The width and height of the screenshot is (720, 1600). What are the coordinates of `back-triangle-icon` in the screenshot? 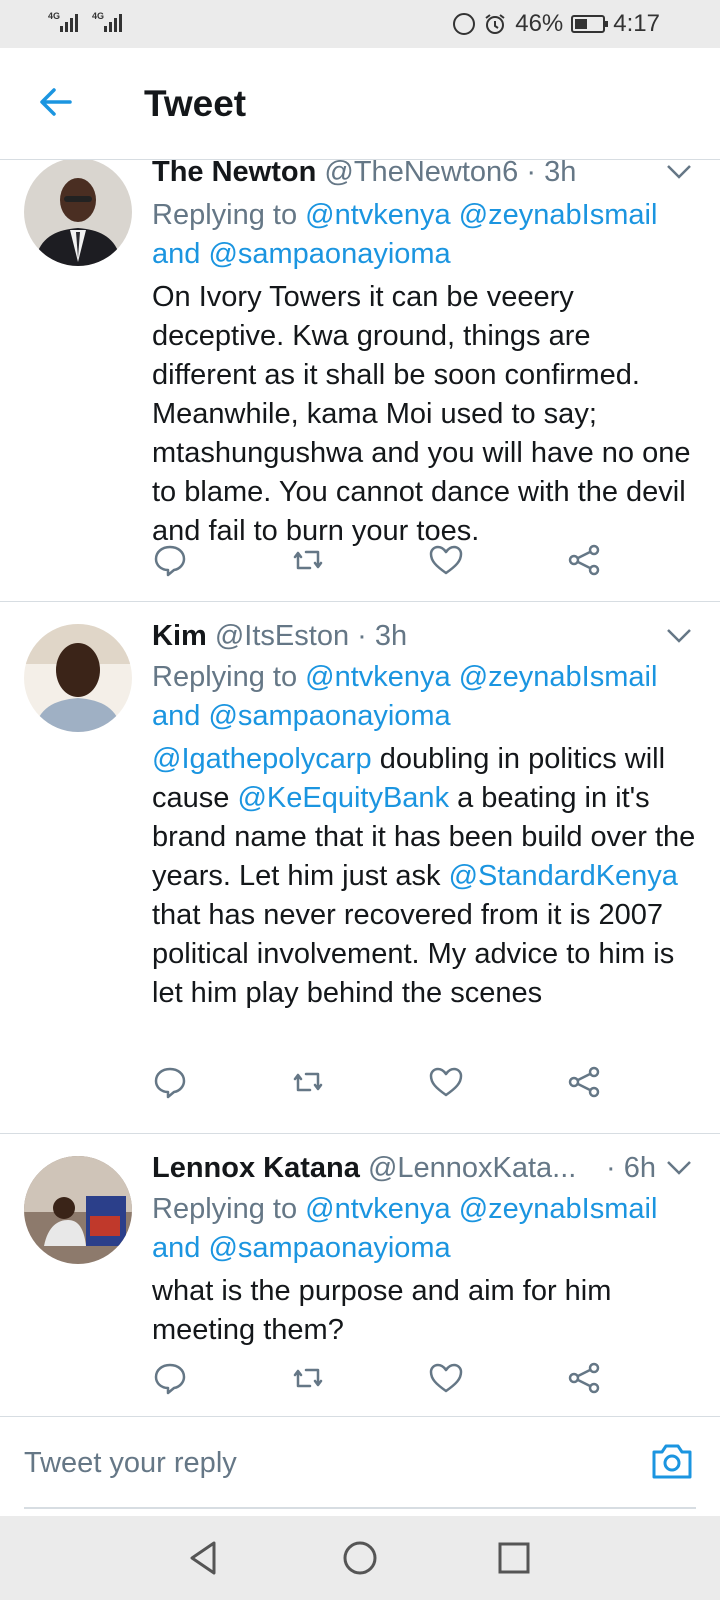 It's located at (204, 1558).